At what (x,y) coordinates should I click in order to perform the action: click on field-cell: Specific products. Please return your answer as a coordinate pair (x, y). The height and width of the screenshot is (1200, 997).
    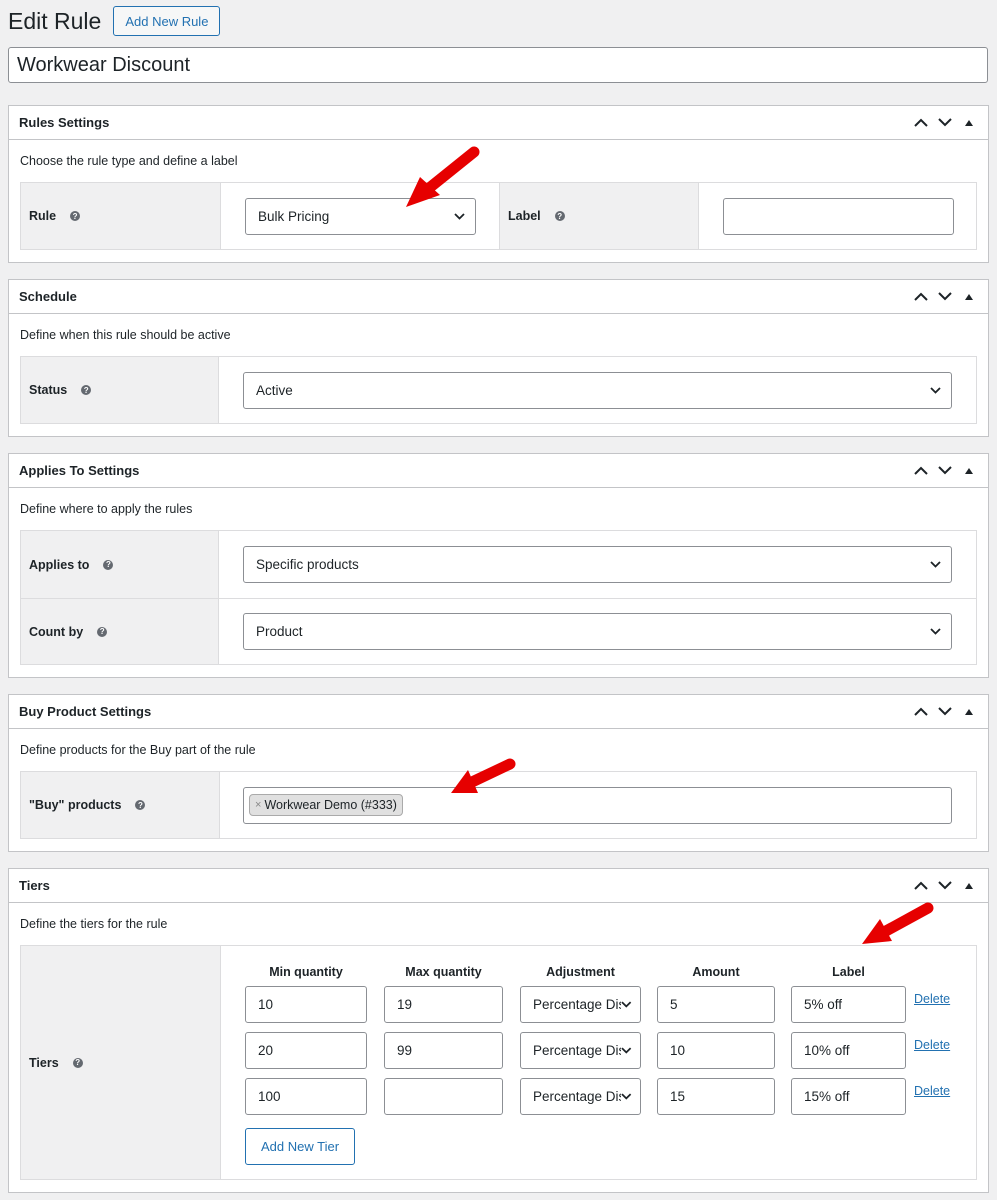
    Looking at the image, I should click on (597, 564).